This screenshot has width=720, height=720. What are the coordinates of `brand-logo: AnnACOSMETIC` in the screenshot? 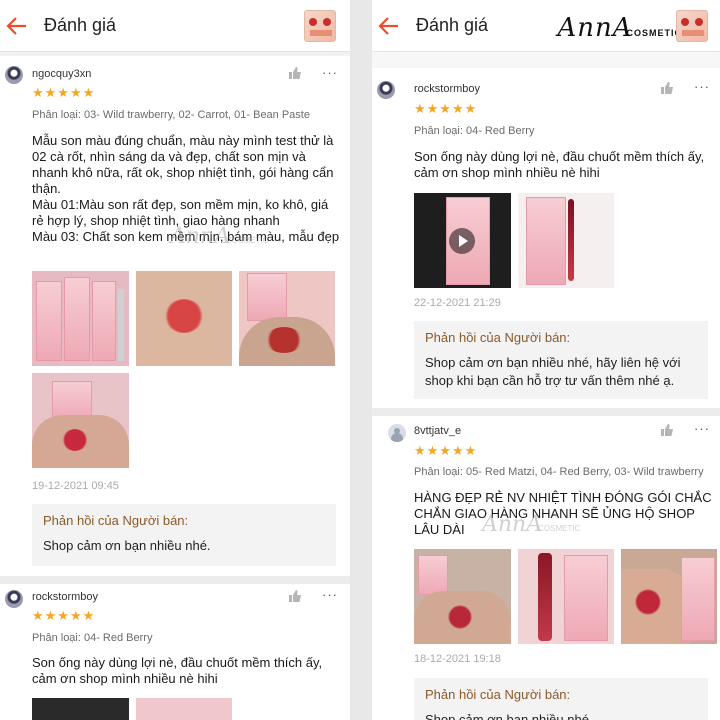 It's located at (619, 28).